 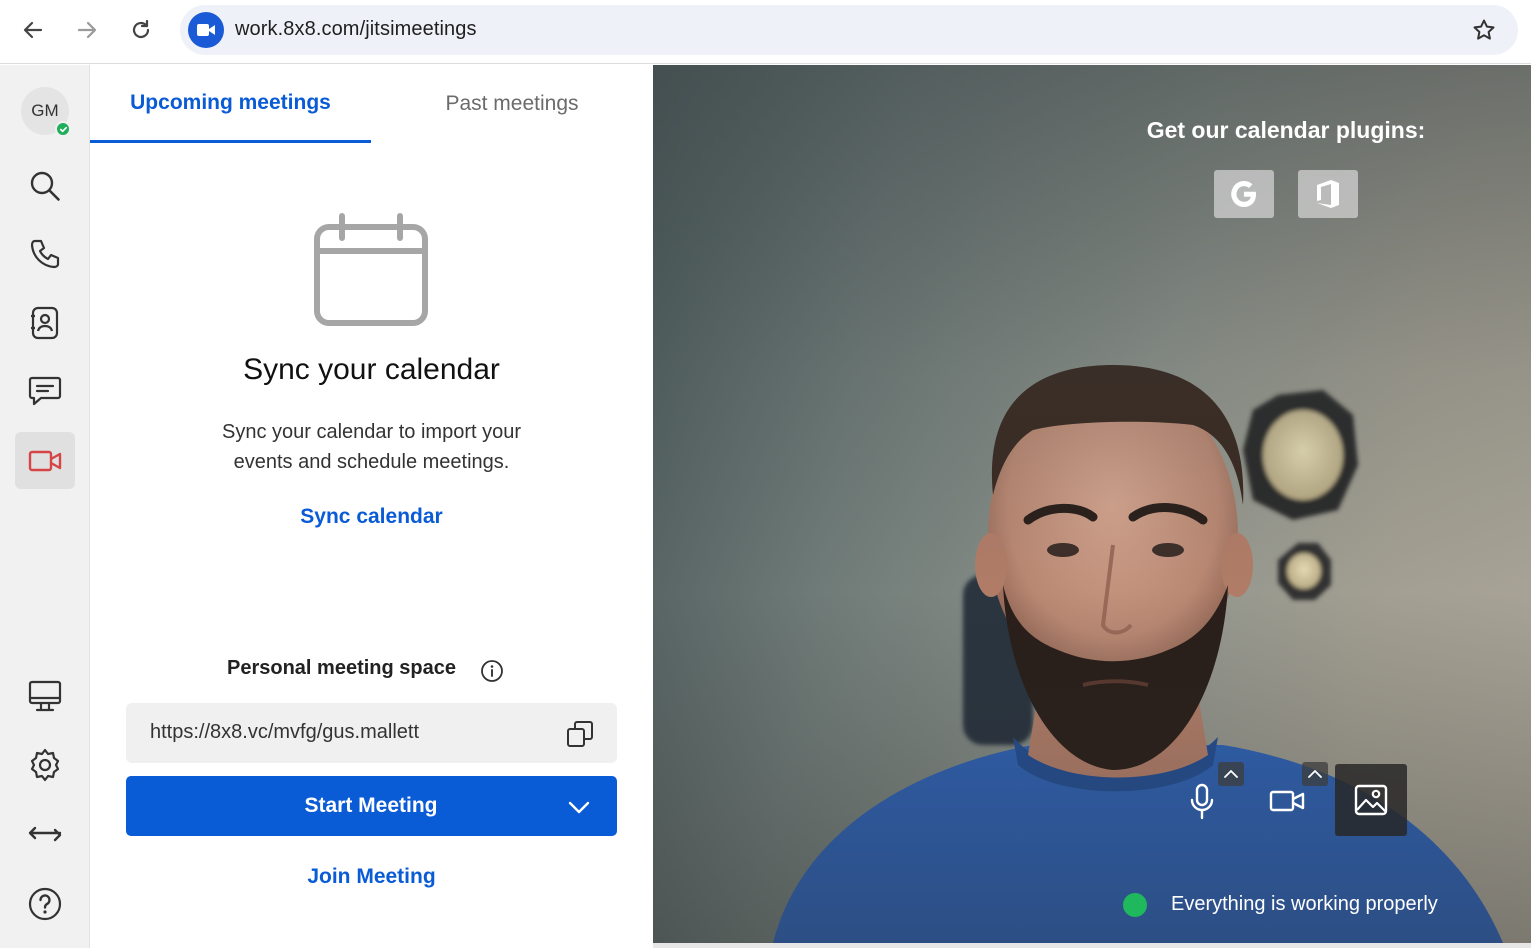 I want to click on back-icon, so click(x=33, y=30).